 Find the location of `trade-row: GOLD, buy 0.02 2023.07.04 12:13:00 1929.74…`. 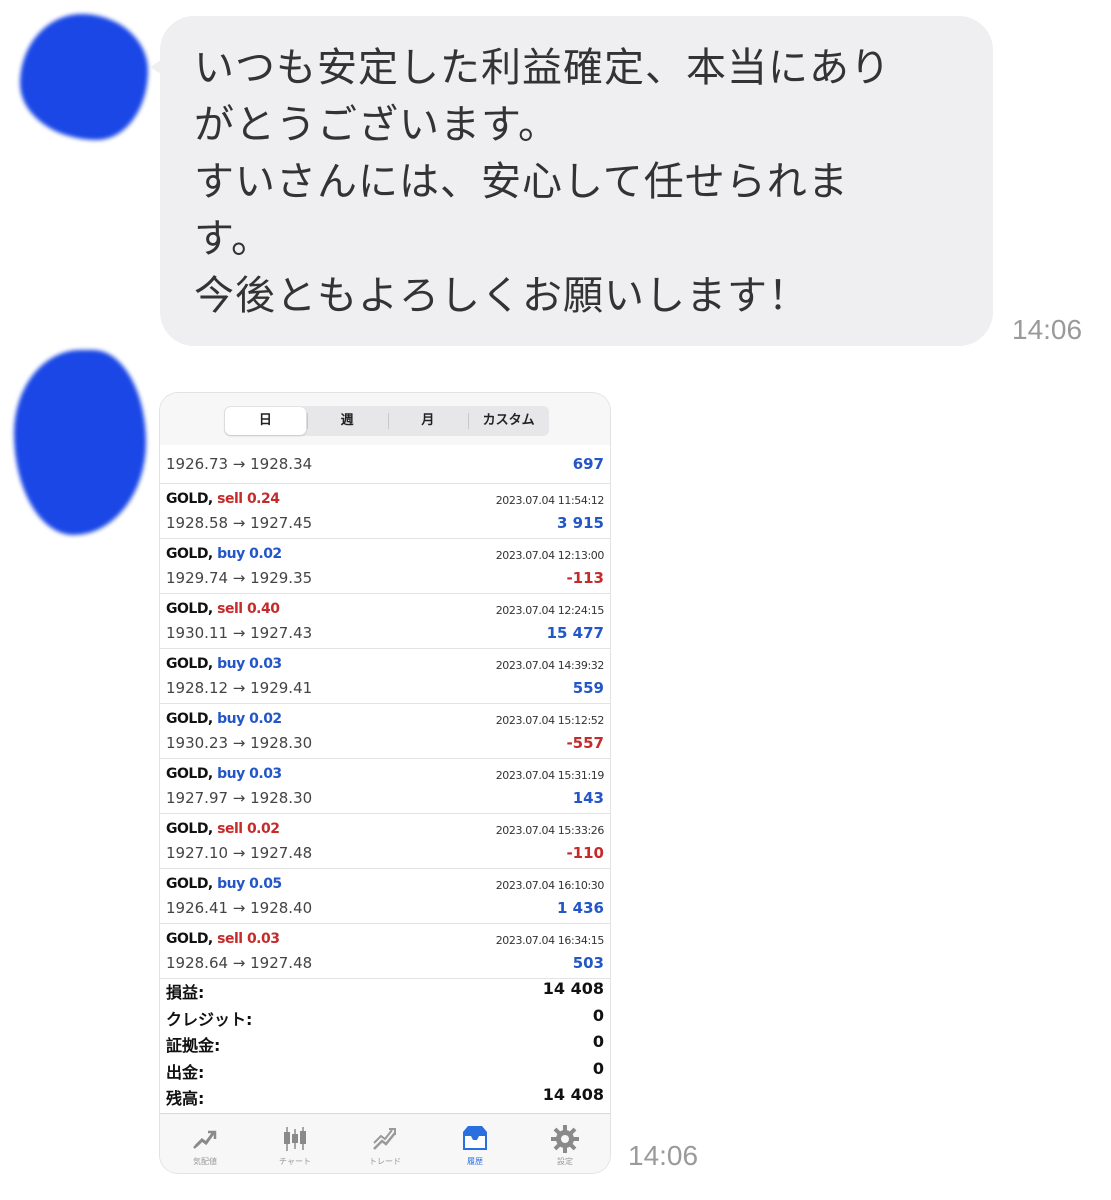

trade-row: GOLD, buy 0.02 2023.07.04 12:13:00 1929.74… is located at coordinates (385, 566).